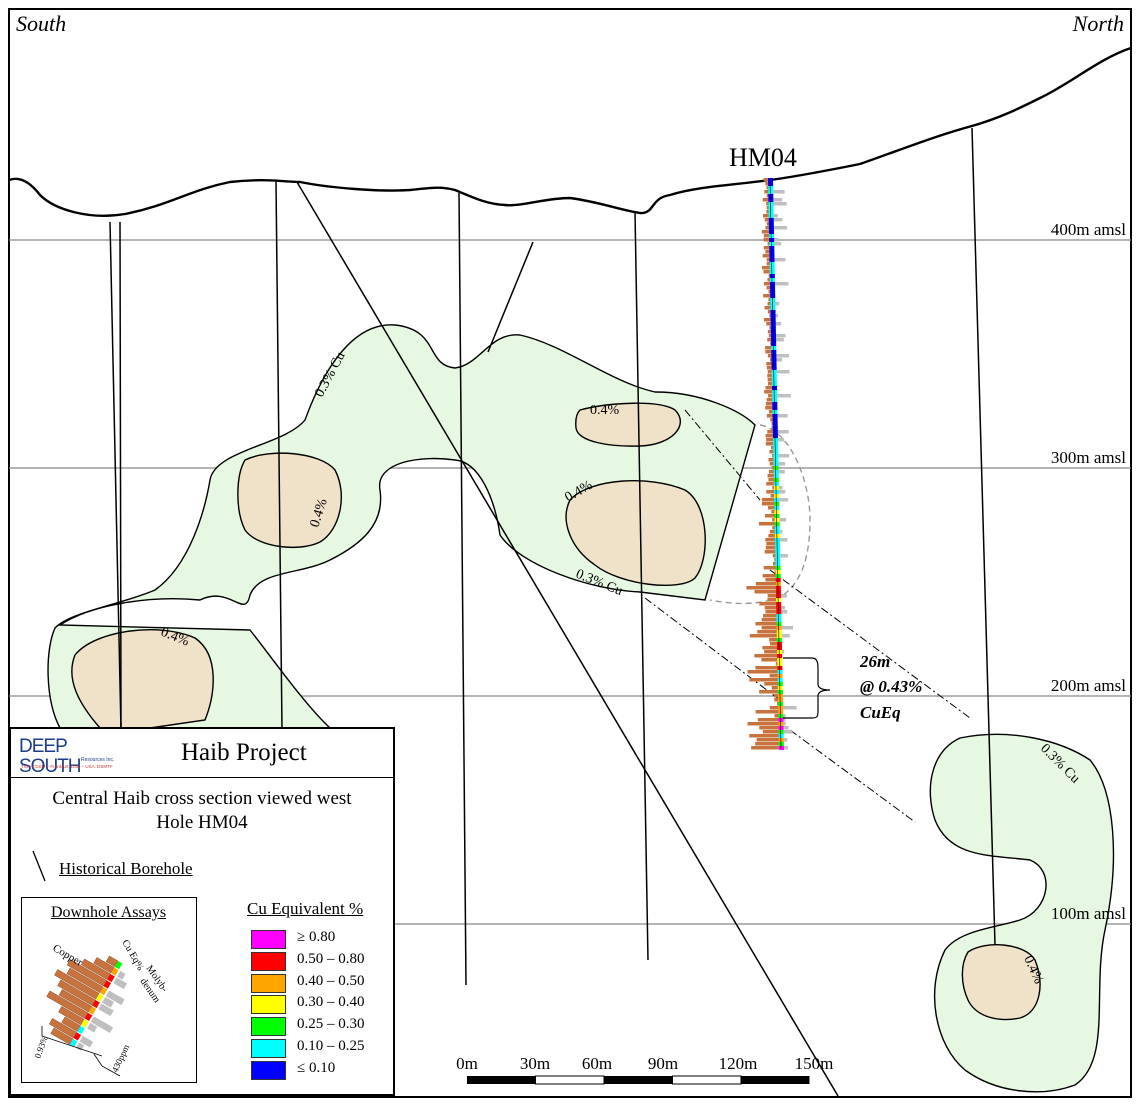 This screenshot has height=1106, width=1148. I want to click on description-line1: Central Haib cross section viewed west, so click(202, 798).